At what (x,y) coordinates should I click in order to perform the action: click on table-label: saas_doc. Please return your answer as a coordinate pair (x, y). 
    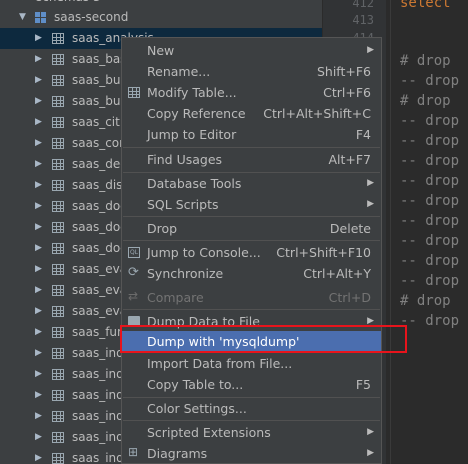
    Looking at the image, I should click on (99, 248).